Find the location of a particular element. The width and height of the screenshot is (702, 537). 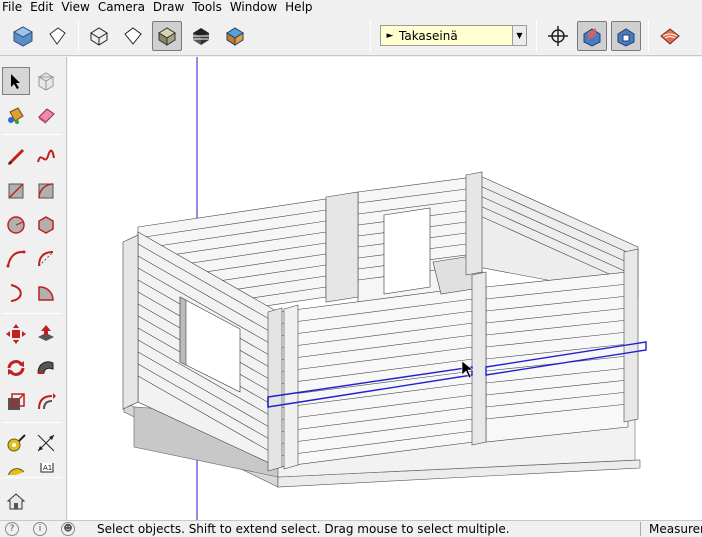

rotate-tool is located at coordinates (16, 368).